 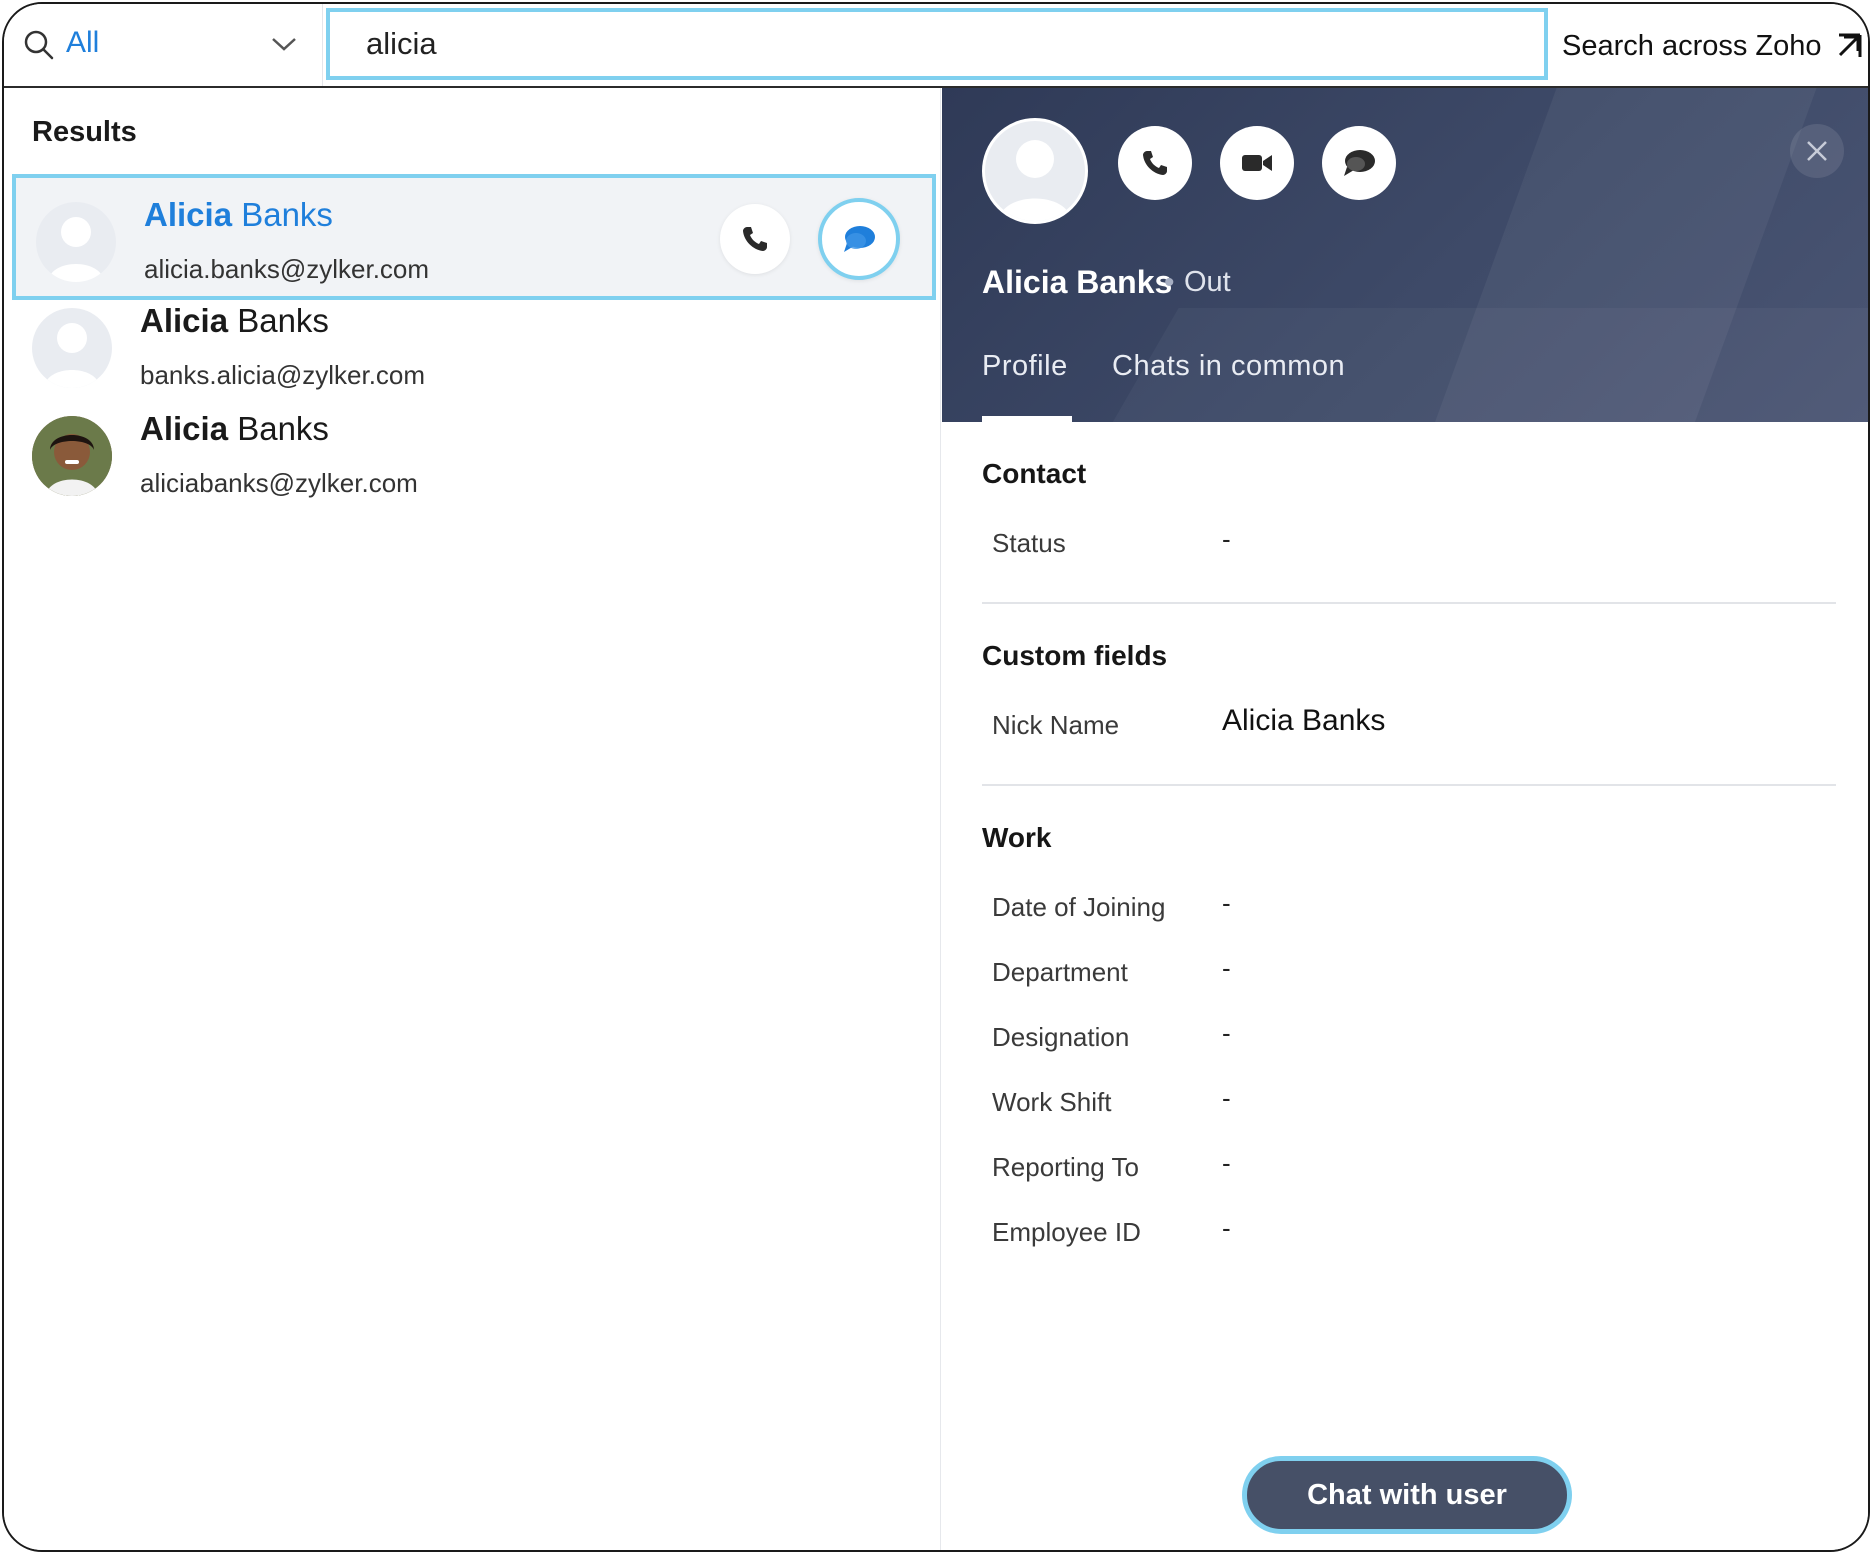 What do you see at coordinates (1056, 725) in the screenshot?
I see `field-label-nick-name: Nick Name` at bounding box center [1056, 725].